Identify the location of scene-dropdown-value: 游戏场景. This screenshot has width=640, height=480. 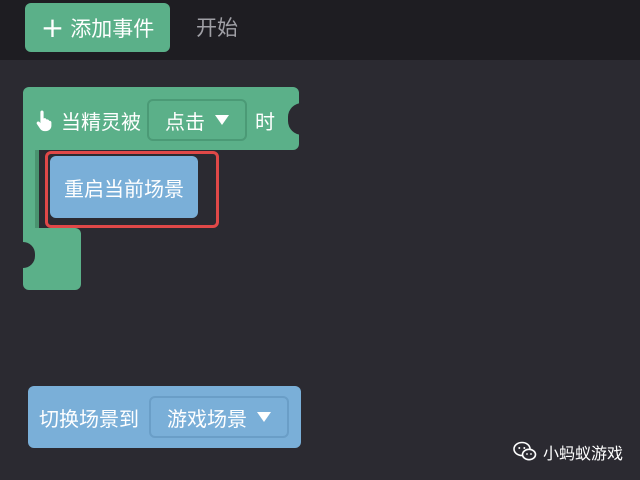
(207, 418).